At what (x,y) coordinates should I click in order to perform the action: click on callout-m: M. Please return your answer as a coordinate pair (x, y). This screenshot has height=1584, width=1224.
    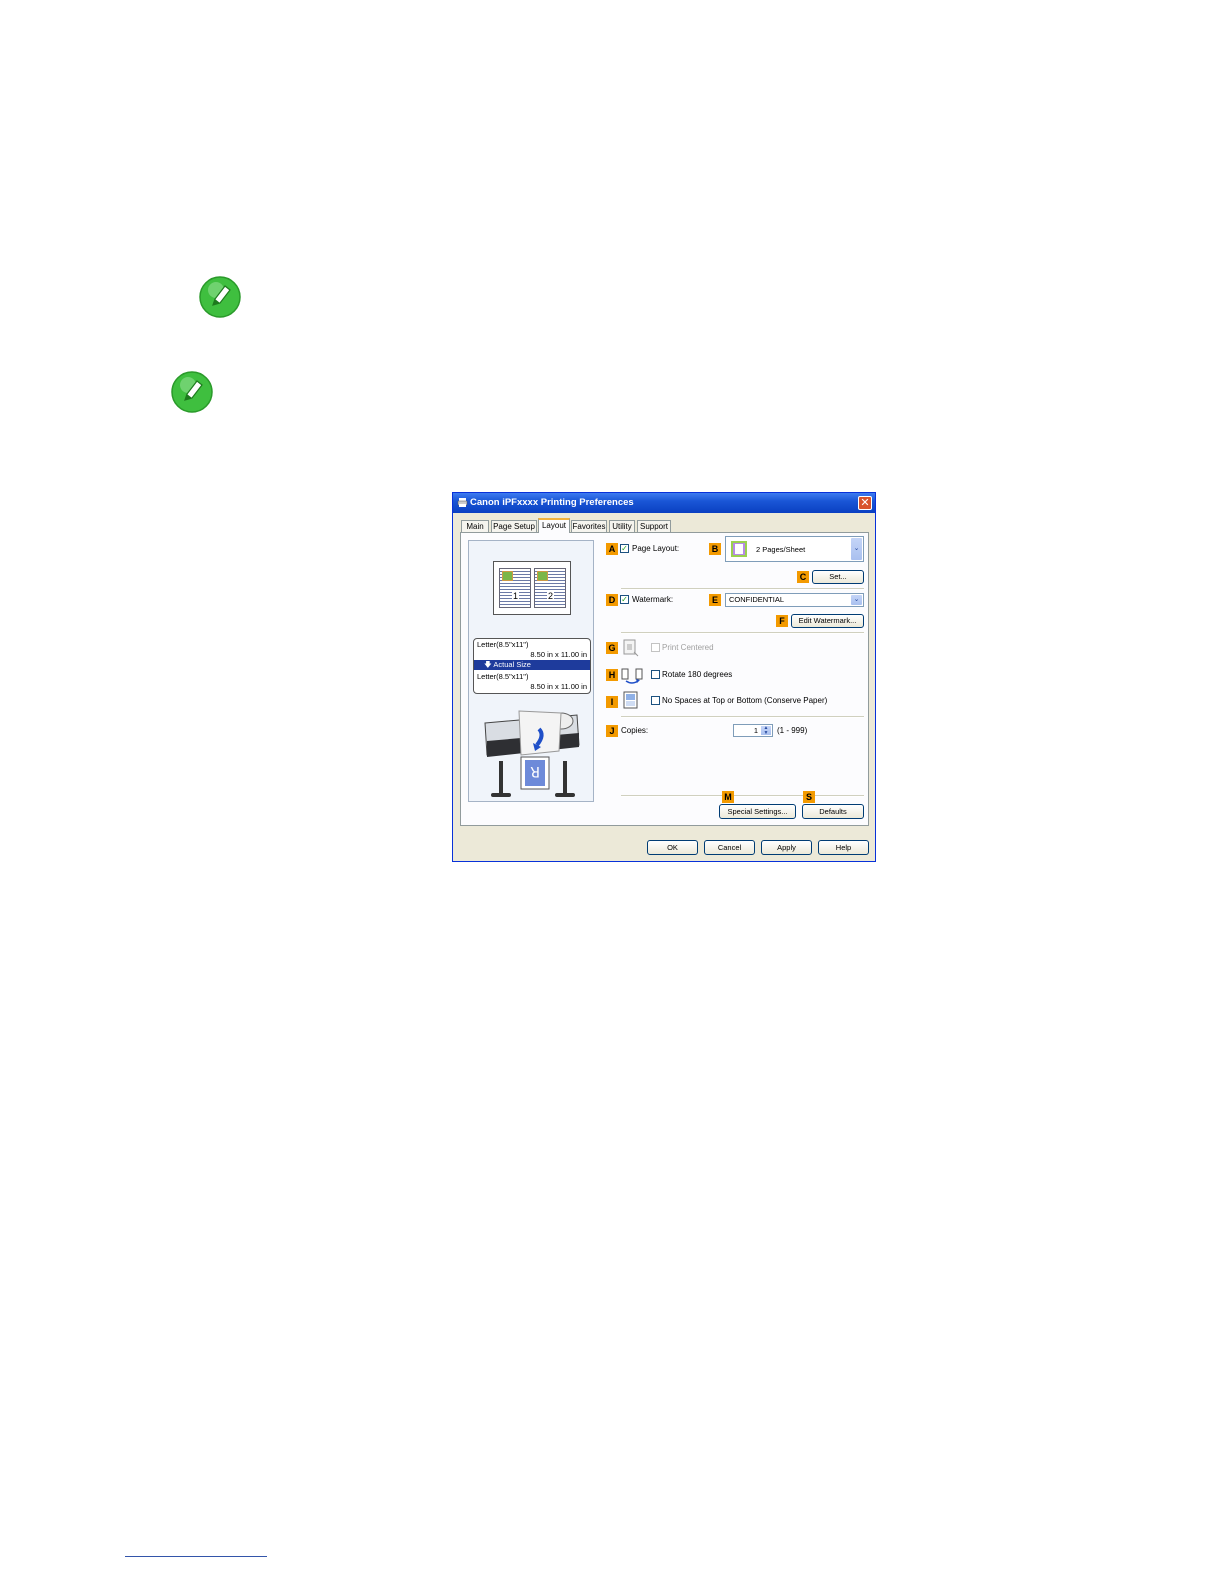
    Looking at the image, I should click on (728, 797).